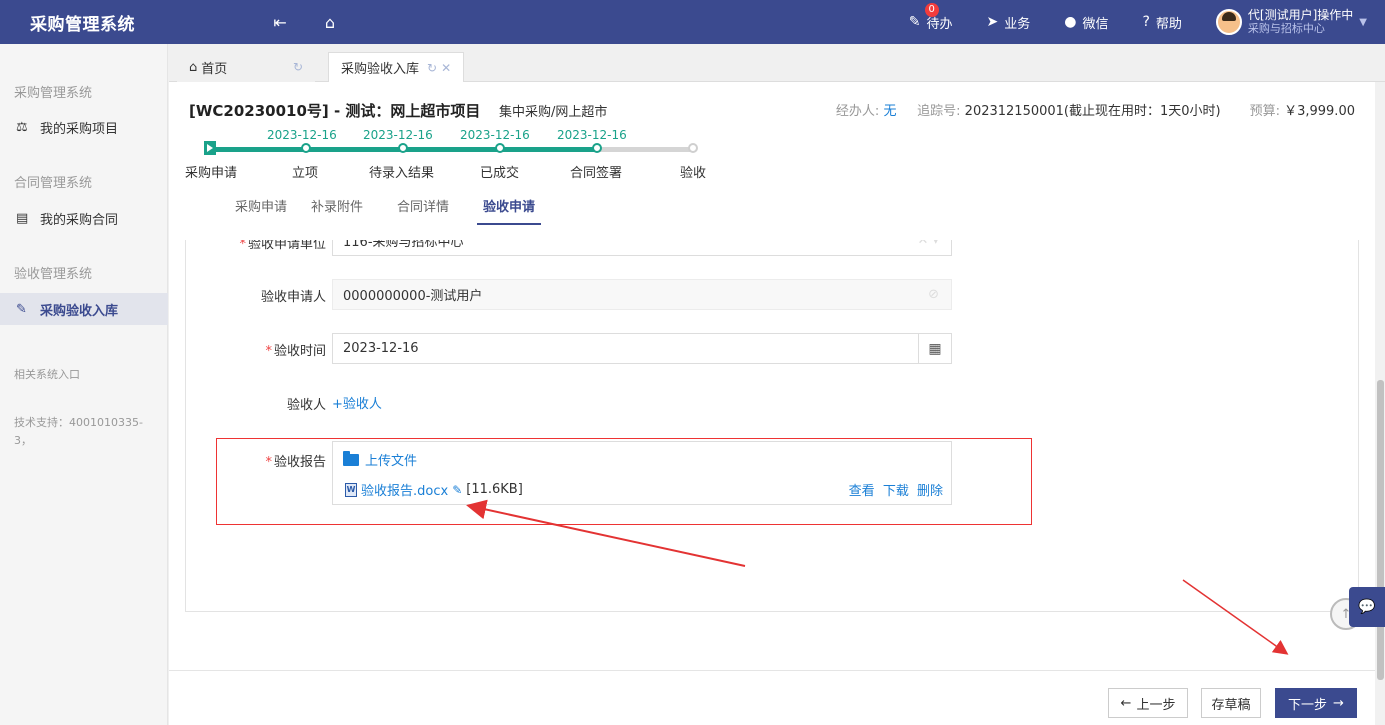 Image resolution: width=1385 pixels, height=725 pixels. I want to click on add-acceptor-link: +验收人, so click(357, 402).